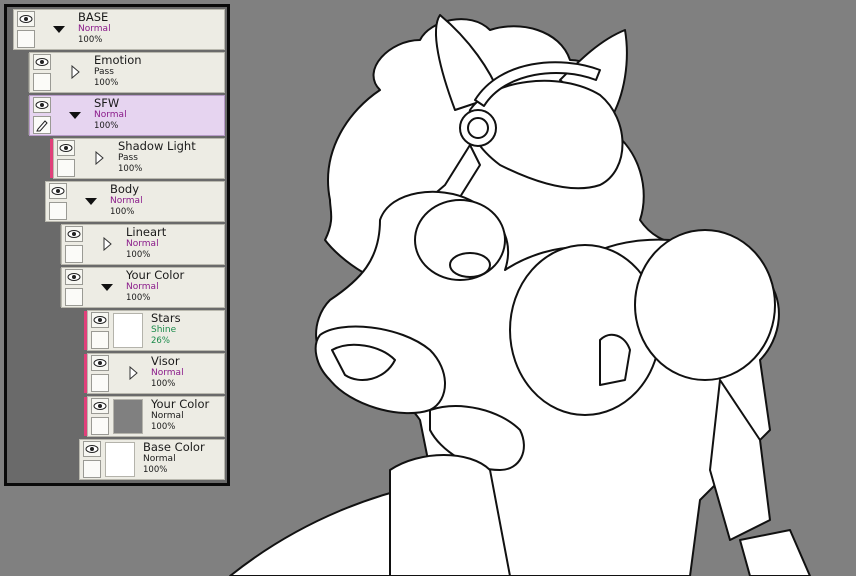 The width and height of the screenshot is (856, 576). What do you see at coordinates (125, 189) in the screenshot?
I see `layer-name: Body` at bounding box center [125, 189].